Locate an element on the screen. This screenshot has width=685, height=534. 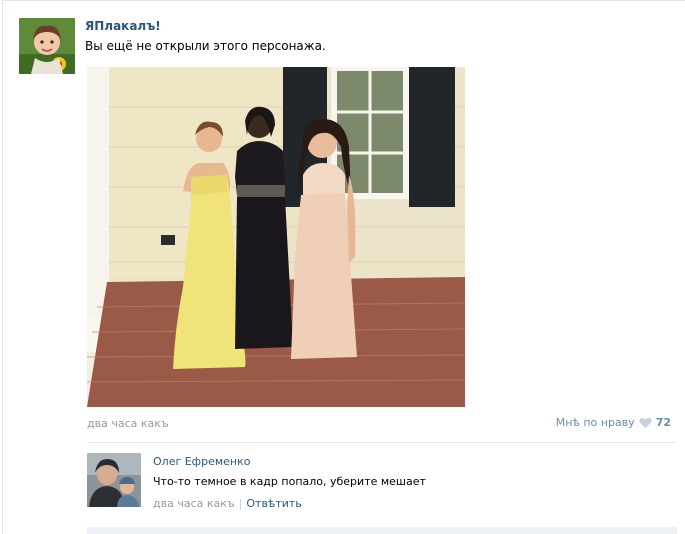
post-text: Вы ещё не открыли этого персонажа. is located at coordinates (205, 46).